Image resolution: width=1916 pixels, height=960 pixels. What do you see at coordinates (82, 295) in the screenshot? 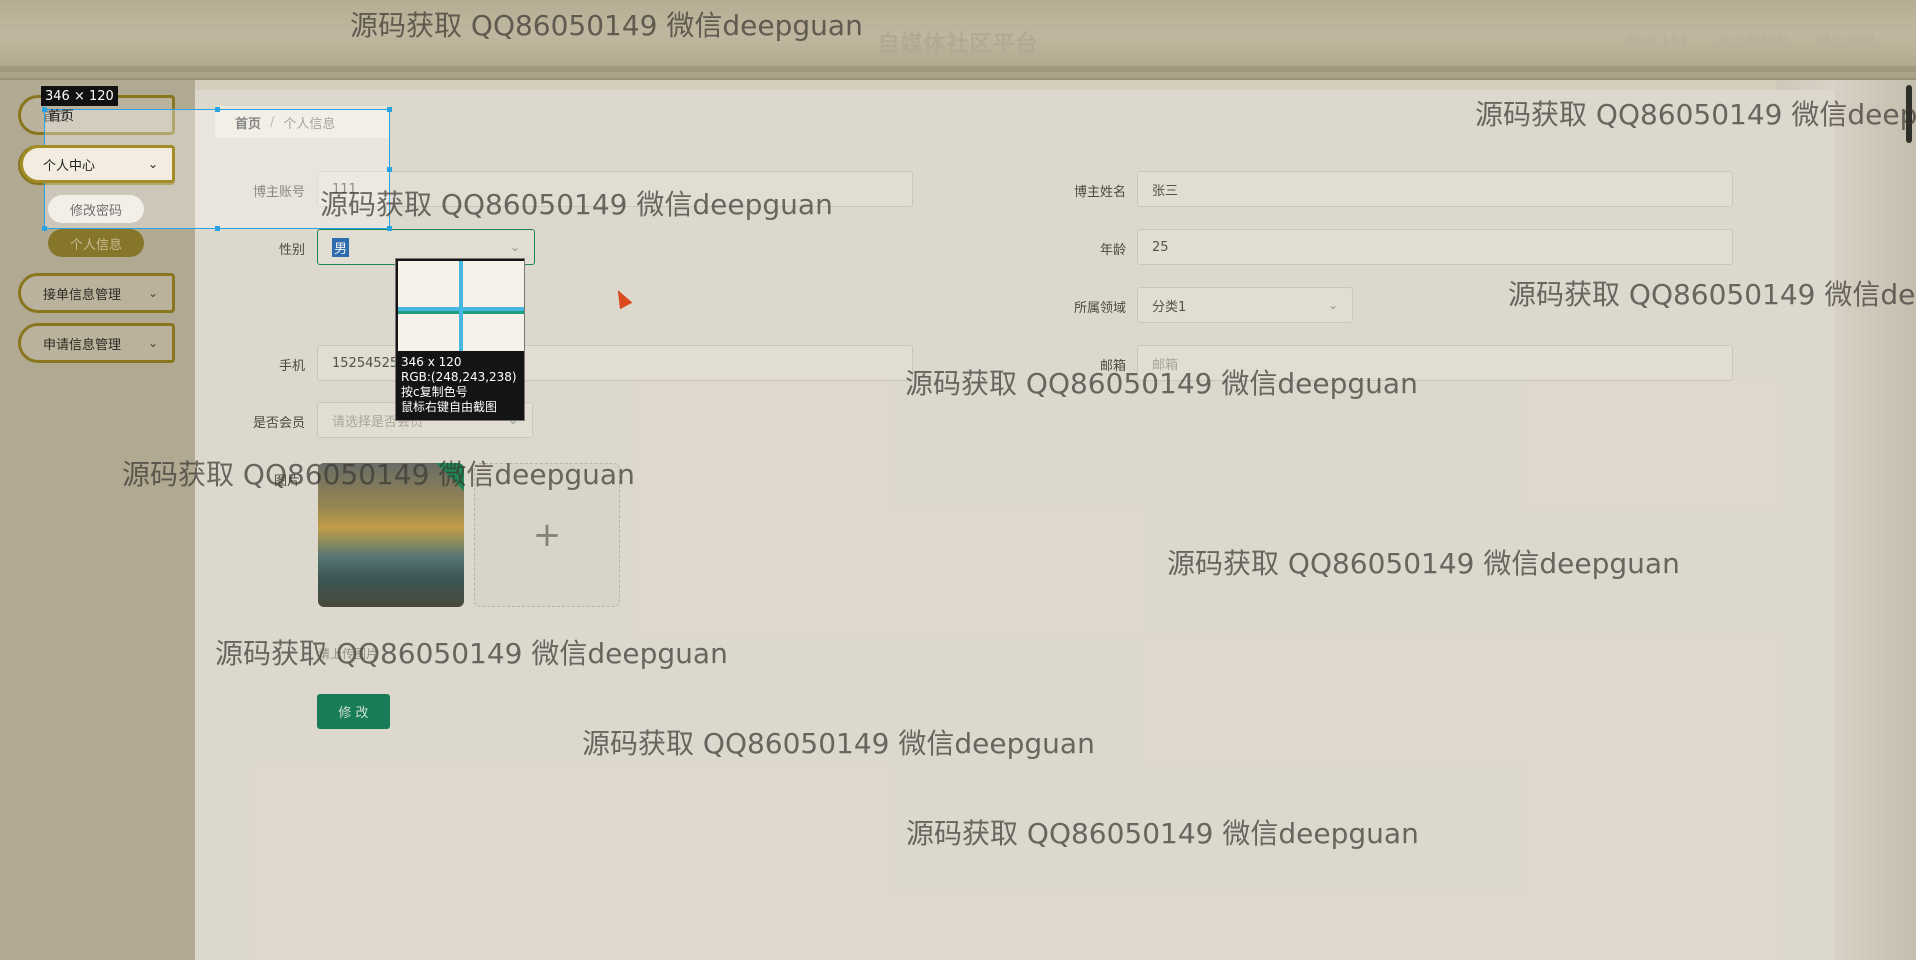
I see `sidebar-item-label: 接单信息管理` at bounding box center [82, 295].